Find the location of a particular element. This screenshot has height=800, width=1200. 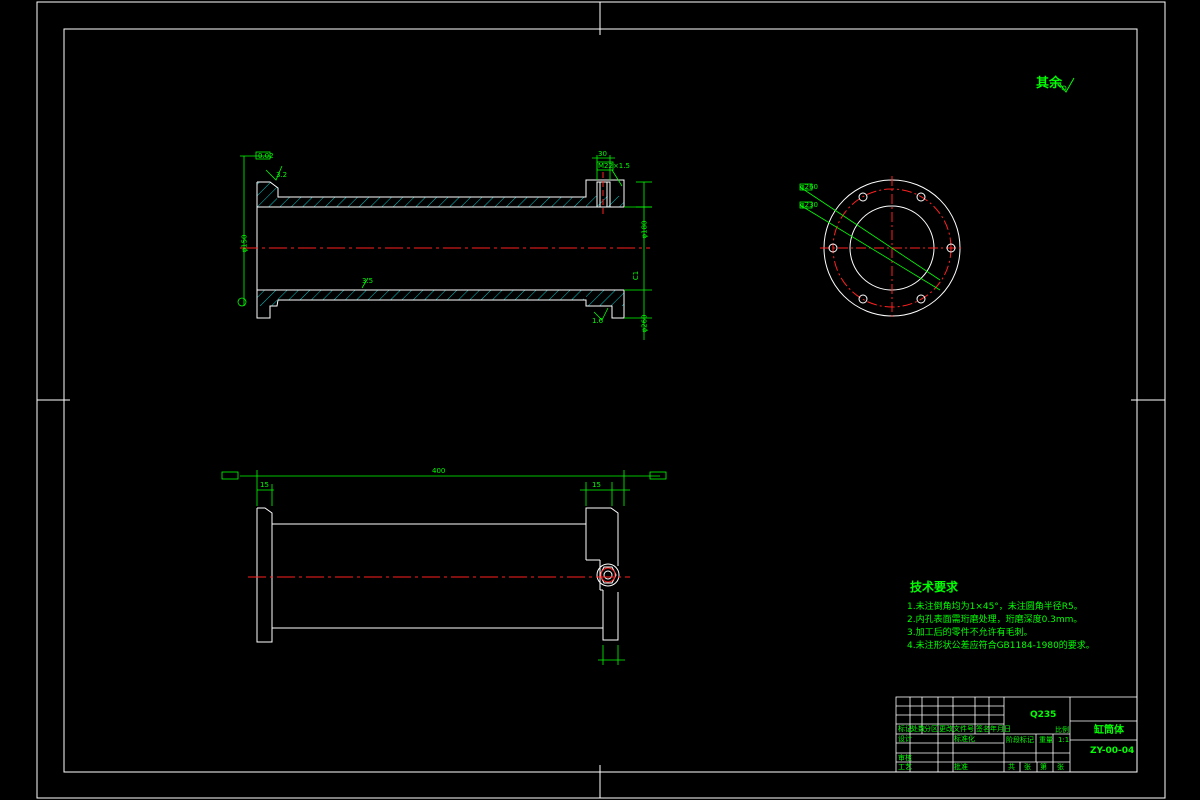

requirement-item: 2.内孔表面需珩磨处理，珩磨深度0.3mm。 is located at coordinates (995, 620).